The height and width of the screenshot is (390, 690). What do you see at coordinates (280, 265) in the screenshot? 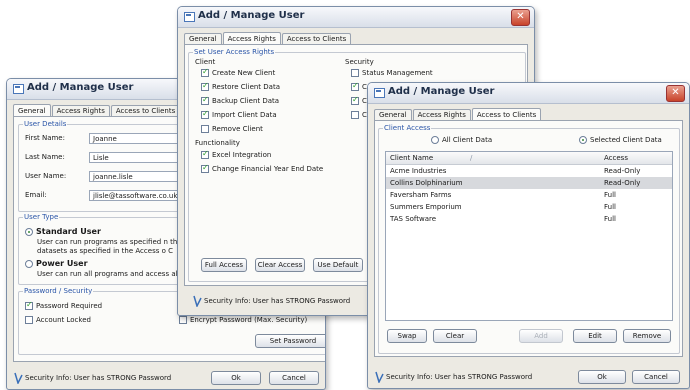
I see `clear-access-button: Clear Access` at bounding box center [280, 265].